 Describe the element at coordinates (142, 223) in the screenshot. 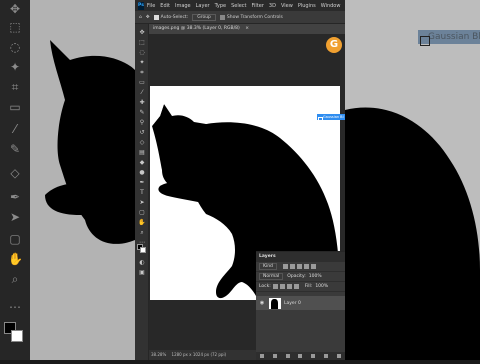

I see `hand-icon: ✋` at that location.